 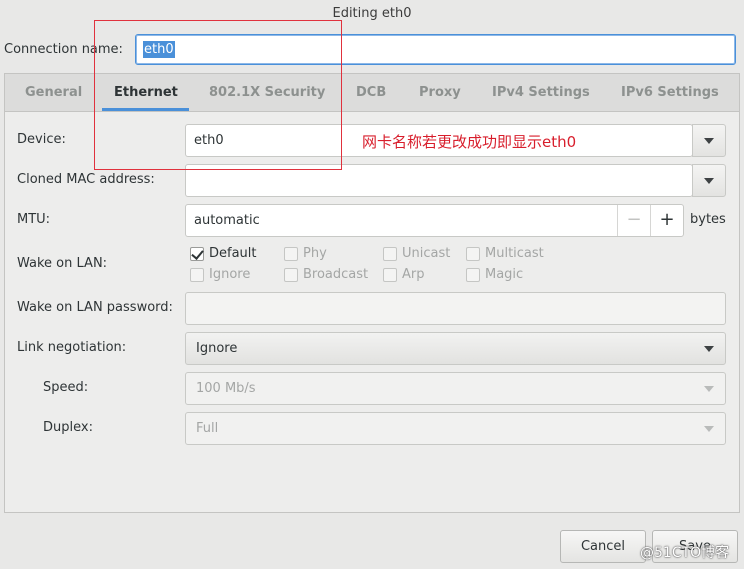 I want to click on duplex-label: Duplex:, so click(x=68, y=427).